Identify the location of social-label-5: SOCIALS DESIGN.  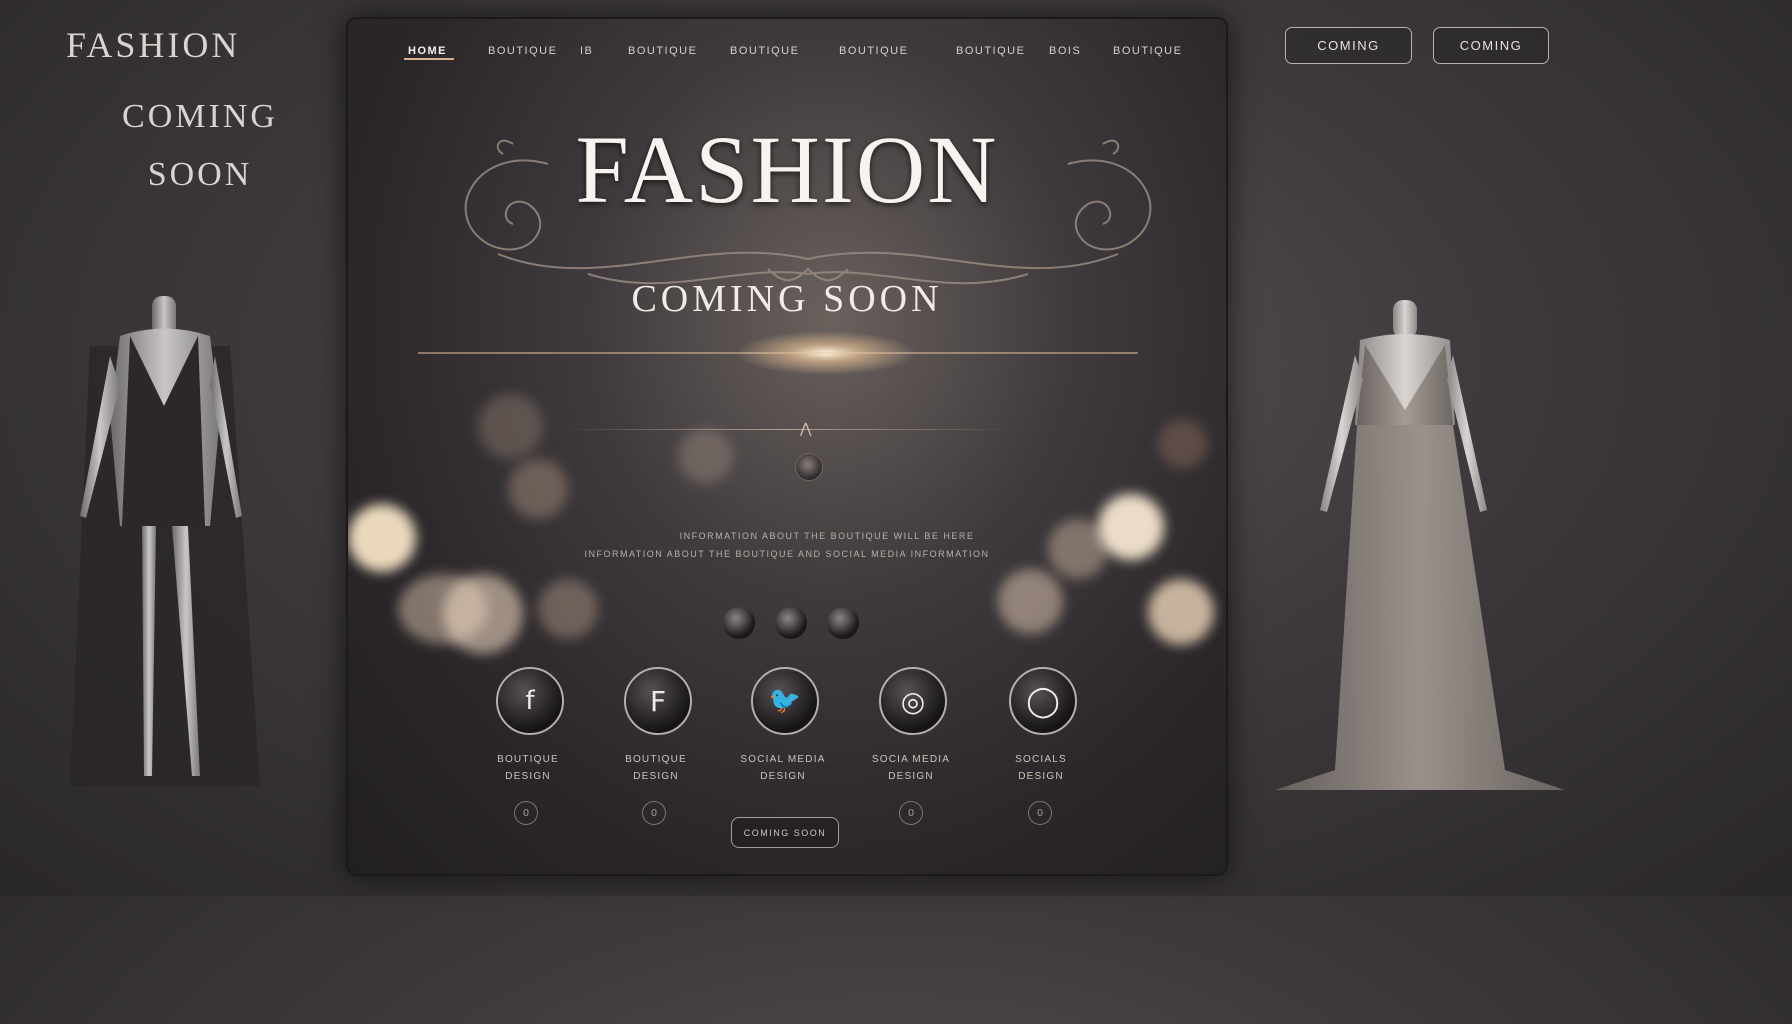
(1041, 768).